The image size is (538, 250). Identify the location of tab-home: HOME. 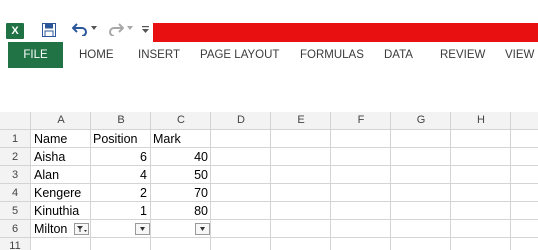
(96, 55).